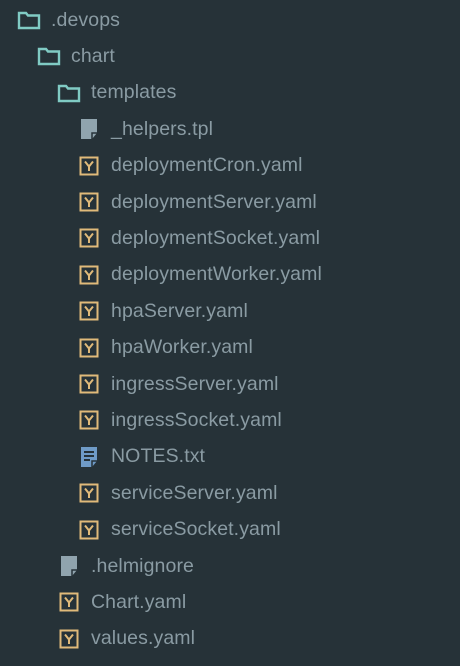 The width and height of the screenshot is (460, 666). I want to click on file-item-deploymentcron-yaml: deploymentCron.yaml, so click(230, 166).